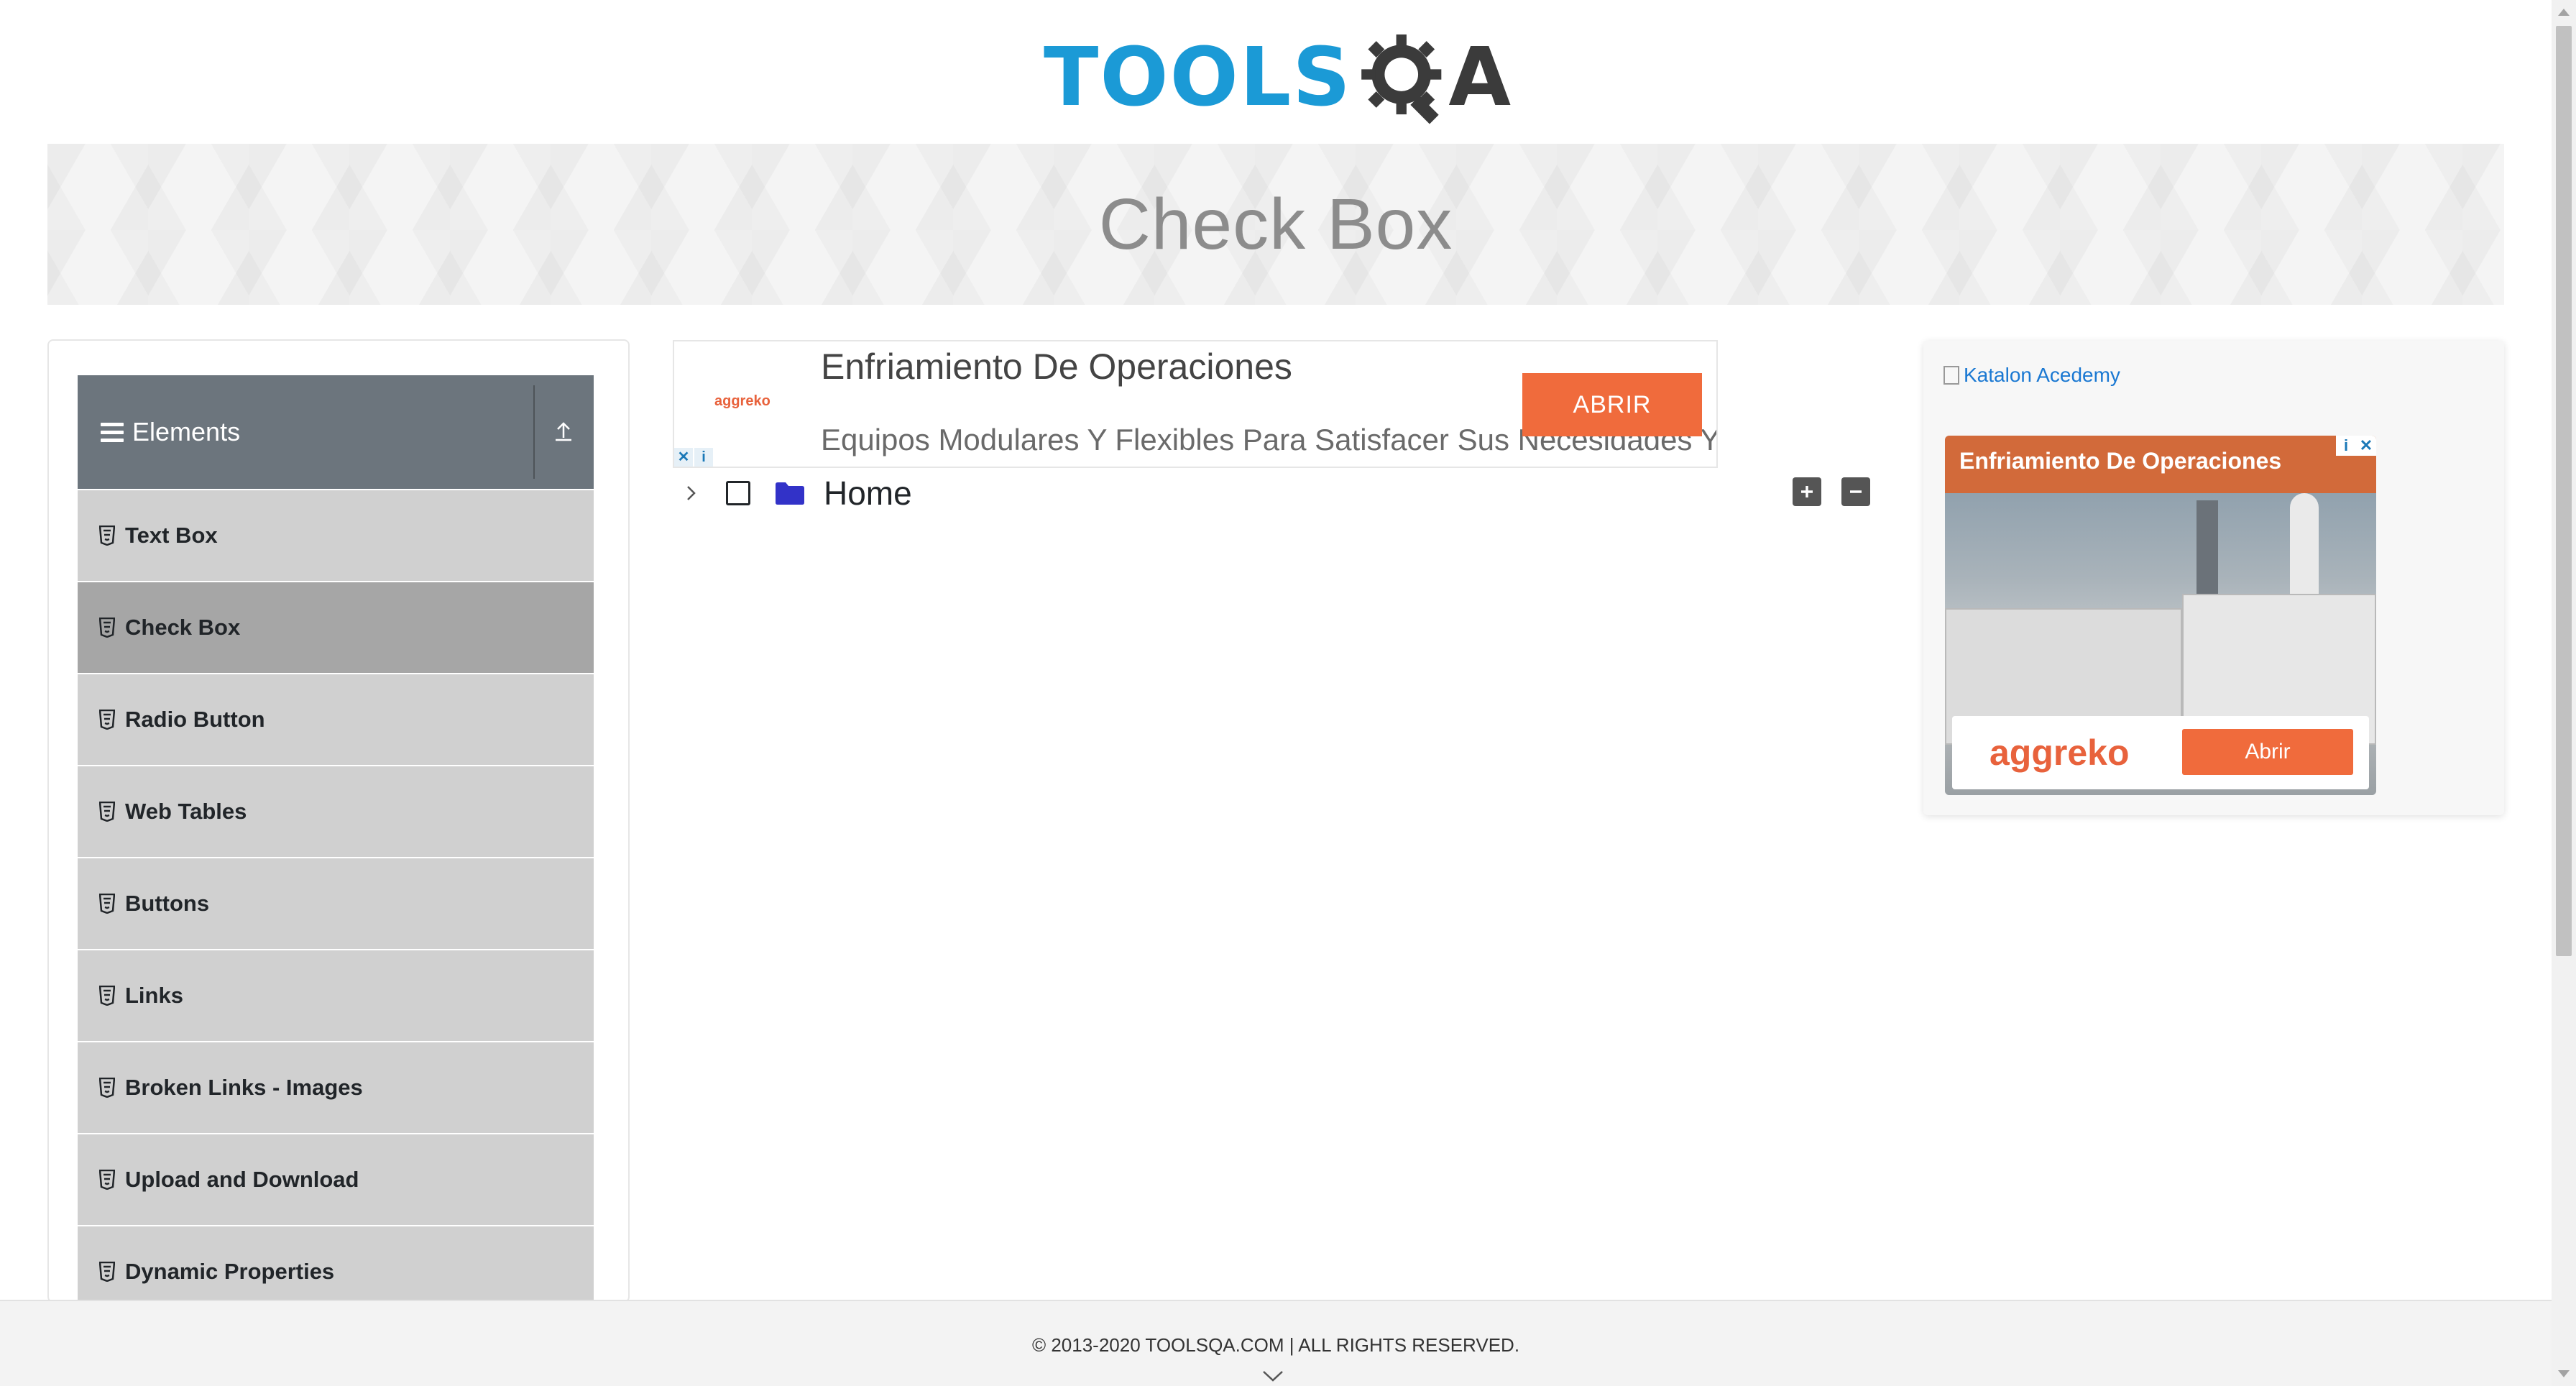 The width and height of the screenshot is (2576, 1386). I want to click on sidebar-item-label: Web Tables, so click(186, 811).